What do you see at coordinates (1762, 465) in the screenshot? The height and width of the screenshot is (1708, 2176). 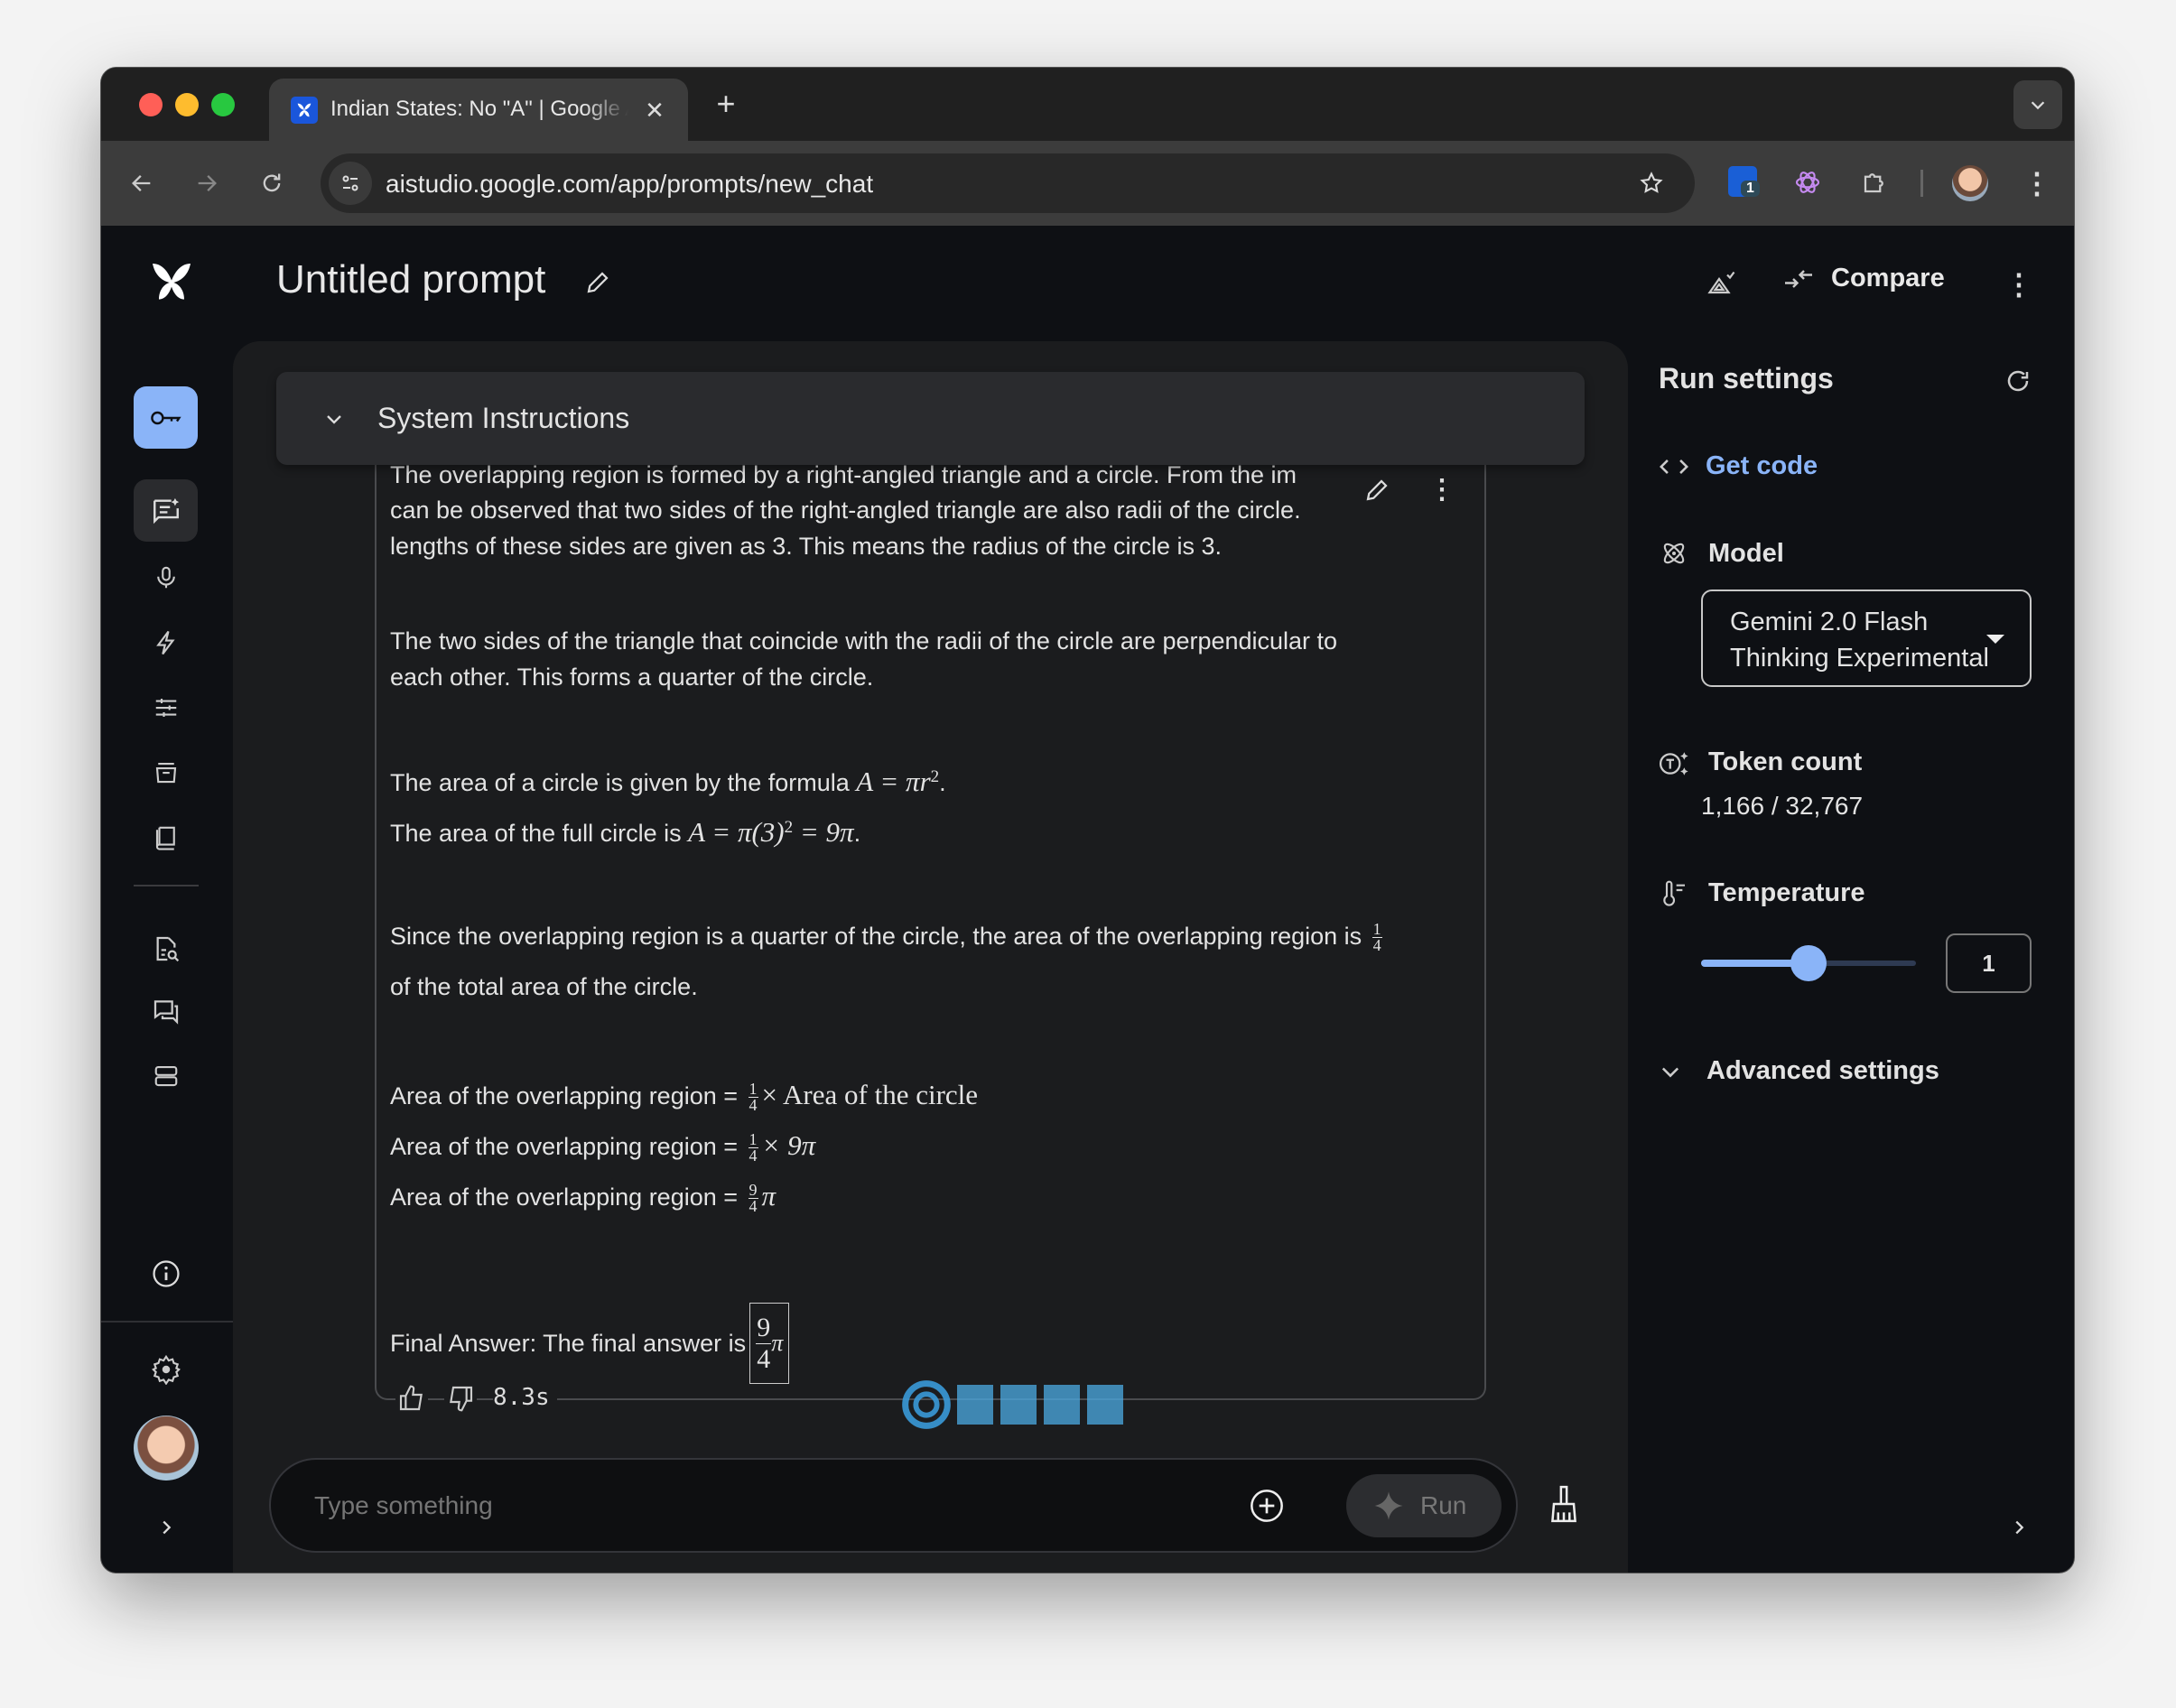 I see `get-code-label: Get code` at bounding box center [1762, 465].